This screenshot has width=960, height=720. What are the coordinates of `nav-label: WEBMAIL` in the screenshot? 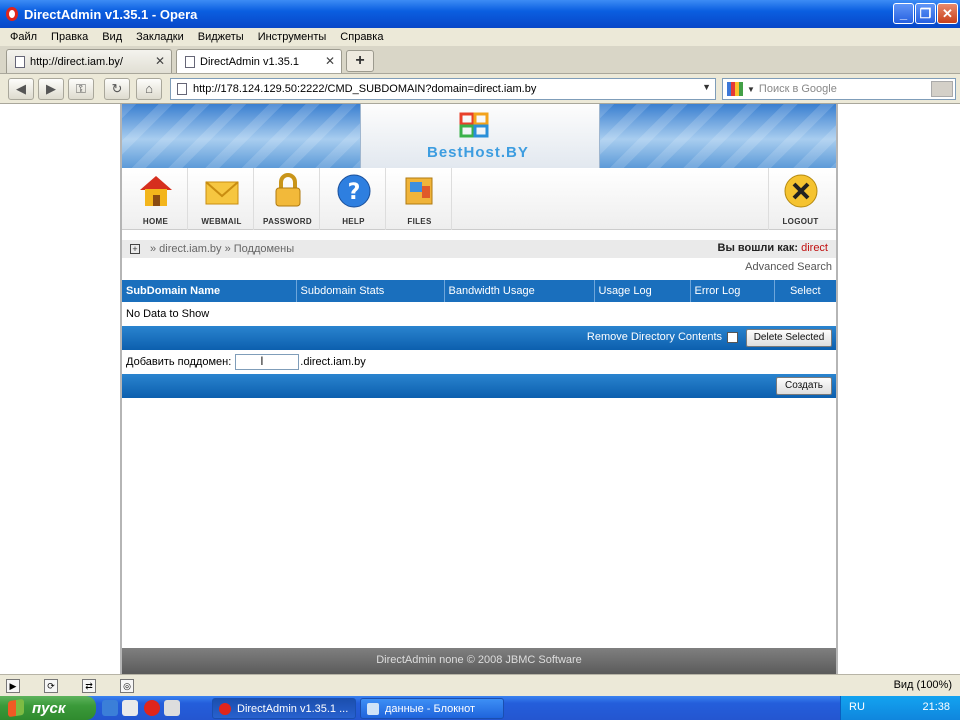 It's located at (221, 221).